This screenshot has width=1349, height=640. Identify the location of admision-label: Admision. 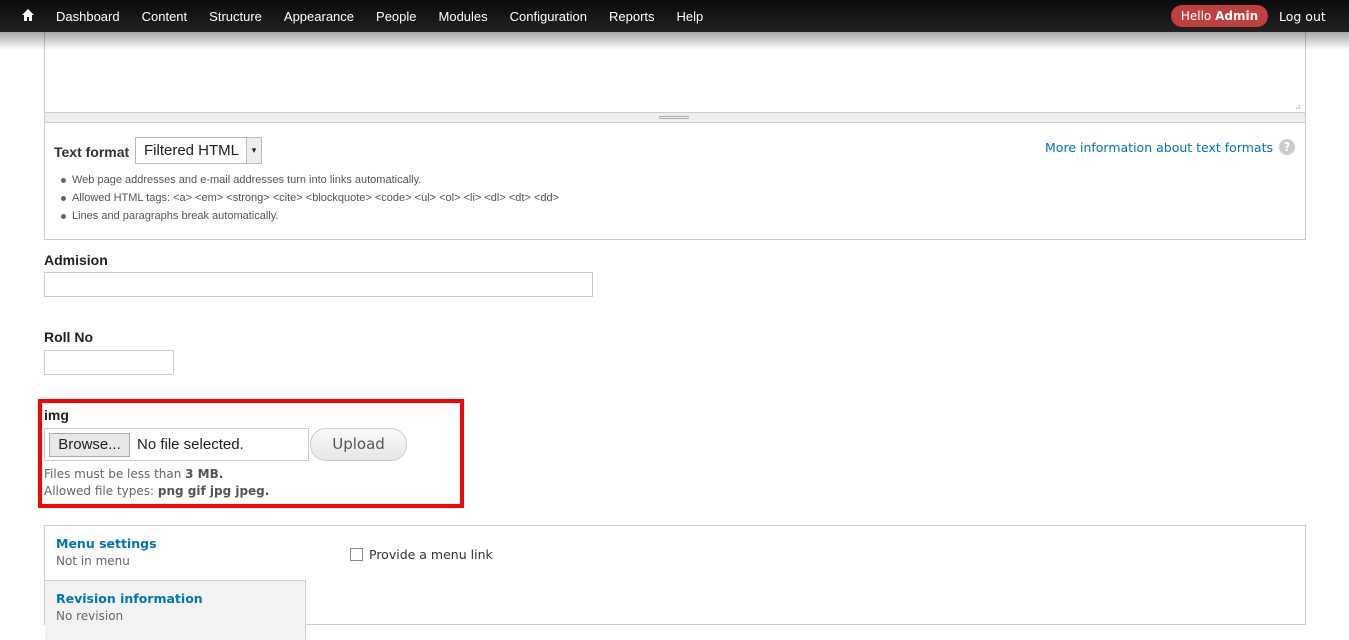
(76, 260).